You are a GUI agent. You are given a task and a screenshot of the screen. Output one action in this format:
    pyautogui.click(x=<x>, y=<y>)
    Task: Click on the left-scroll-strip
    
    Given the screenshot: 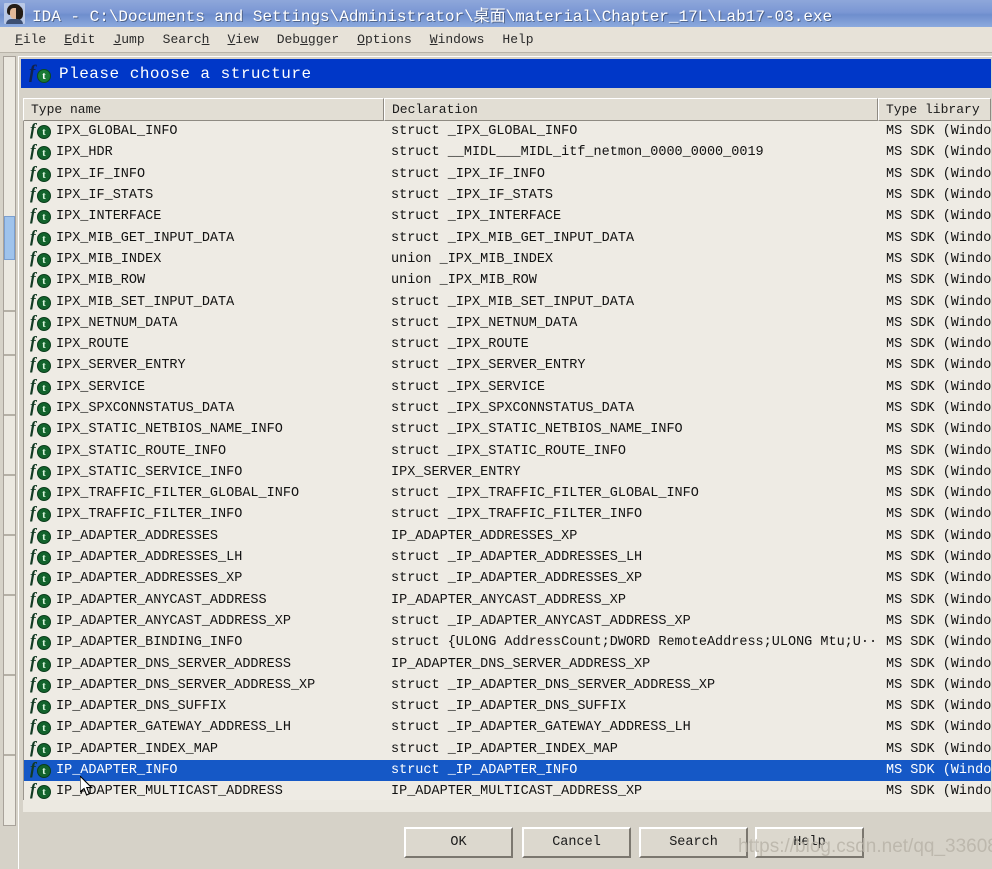 What is the action you would take?
    pyautogui.click(x=10, y=461)
    